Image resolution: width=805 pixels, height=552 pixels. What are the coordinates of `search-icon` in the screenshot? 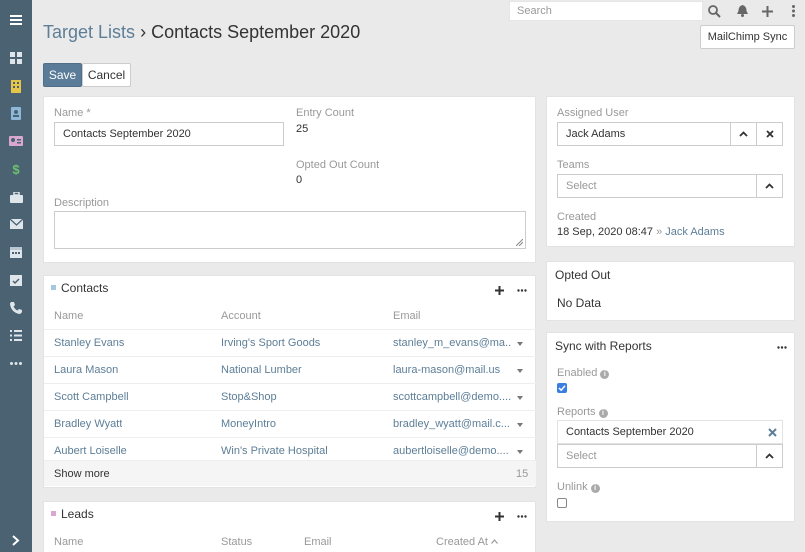 It's located at (714, 11).